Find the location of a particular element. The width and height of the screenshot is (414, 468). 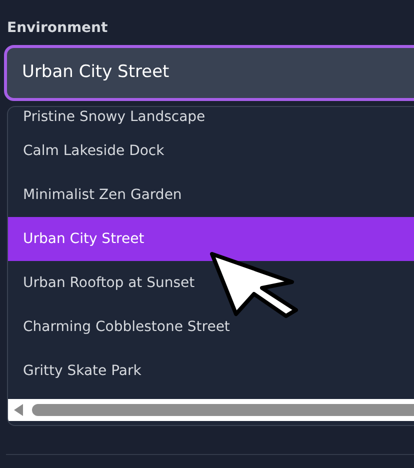

option-item: Charming Cobblestone Street is located at coordinates (211, 327).